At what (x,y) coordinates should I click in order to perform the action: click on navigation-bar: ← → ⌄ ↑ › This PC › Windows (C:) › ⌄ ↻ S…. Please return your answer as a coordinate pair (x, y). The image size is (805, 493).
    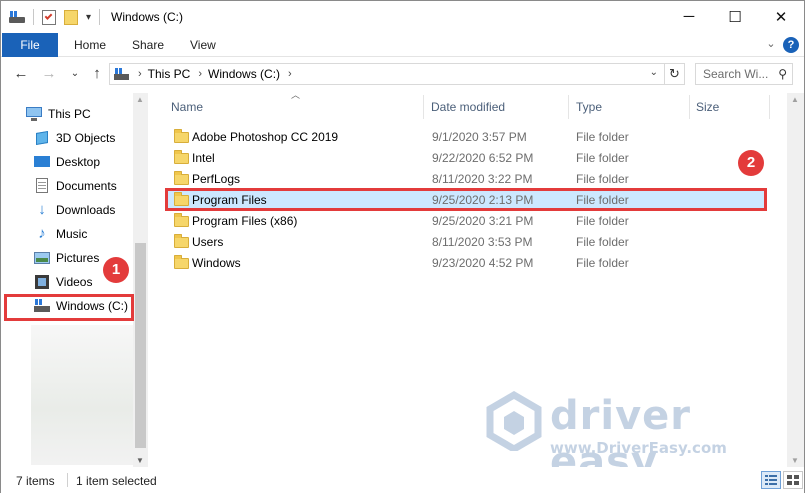
    Looking at the image, I should click on (402, 75).